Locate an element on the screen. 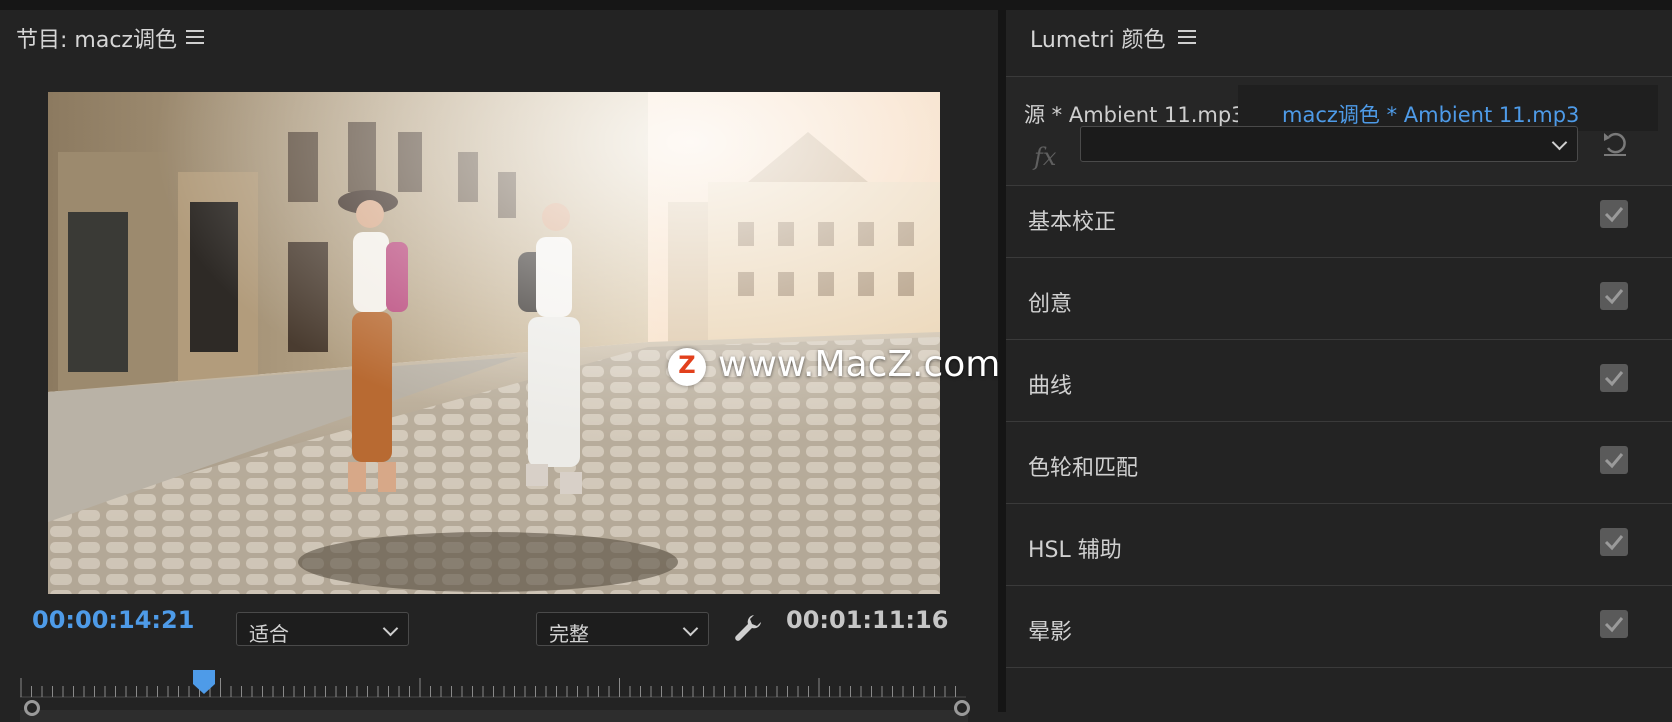 This screenshot has height=722, width=1672. lumetri-section-label: HSL 辅助 is located at coordinates (1075, 548).